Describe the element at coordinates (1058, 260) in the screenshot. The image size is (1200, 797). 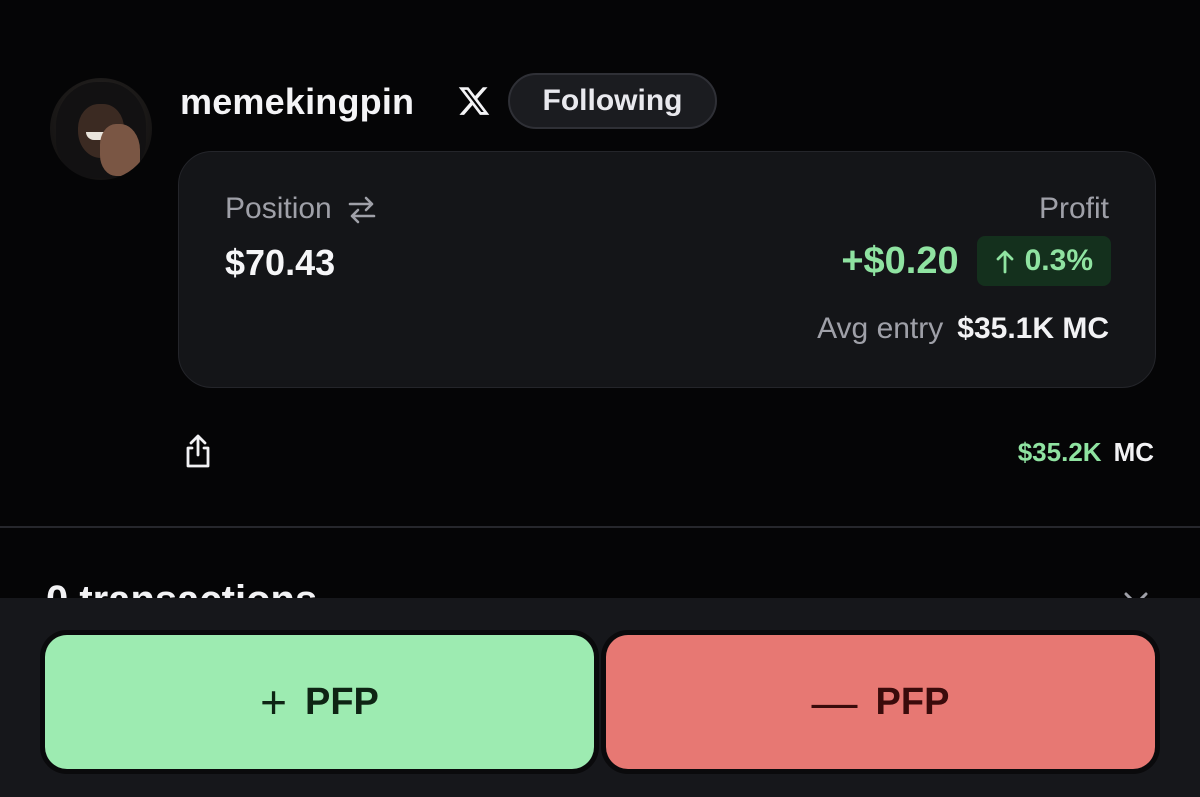
I see `profit-percent: 0.3%` at that location.